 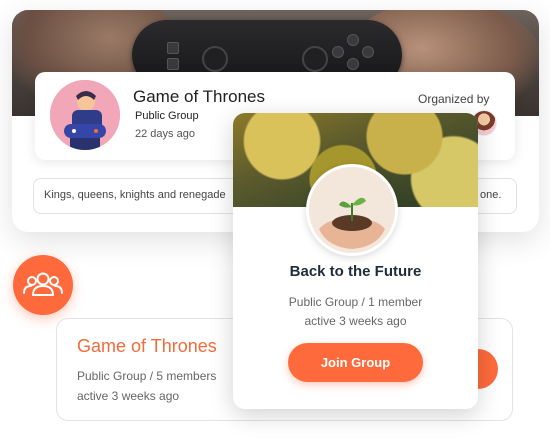 I want to click on group-age: 22 days ago, so click(x=165, y=134).